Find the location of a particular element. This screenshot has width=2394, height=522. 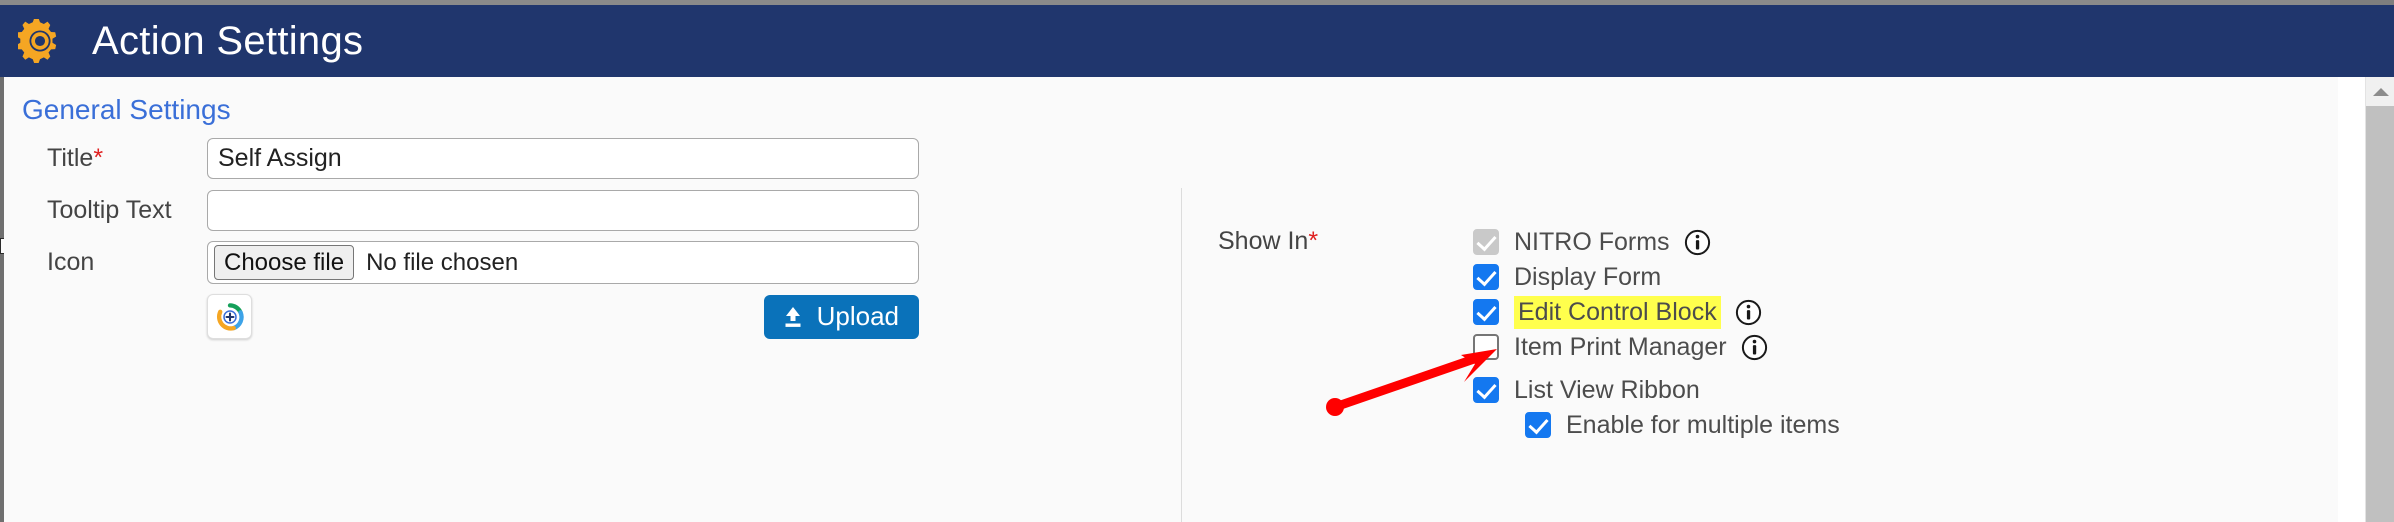

title-label: Title* is located at coordinates (114, 158).